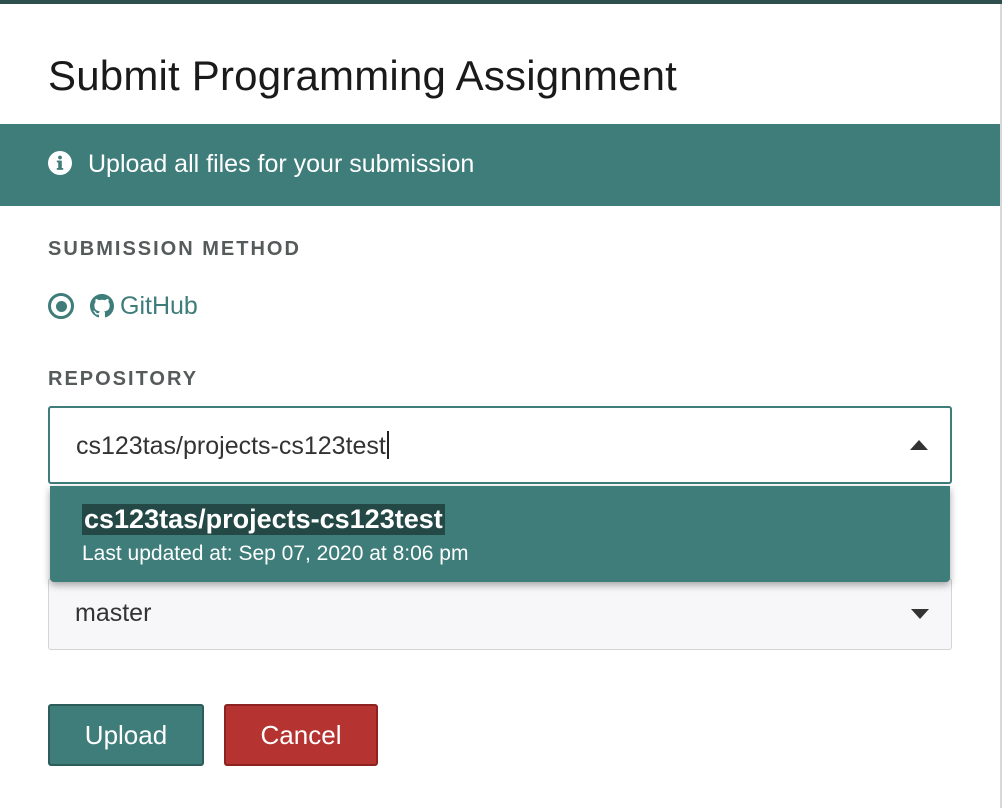 The height and width of the screenshot is (808, 1002). I want to click on branch-value: master, so click(113, 613).